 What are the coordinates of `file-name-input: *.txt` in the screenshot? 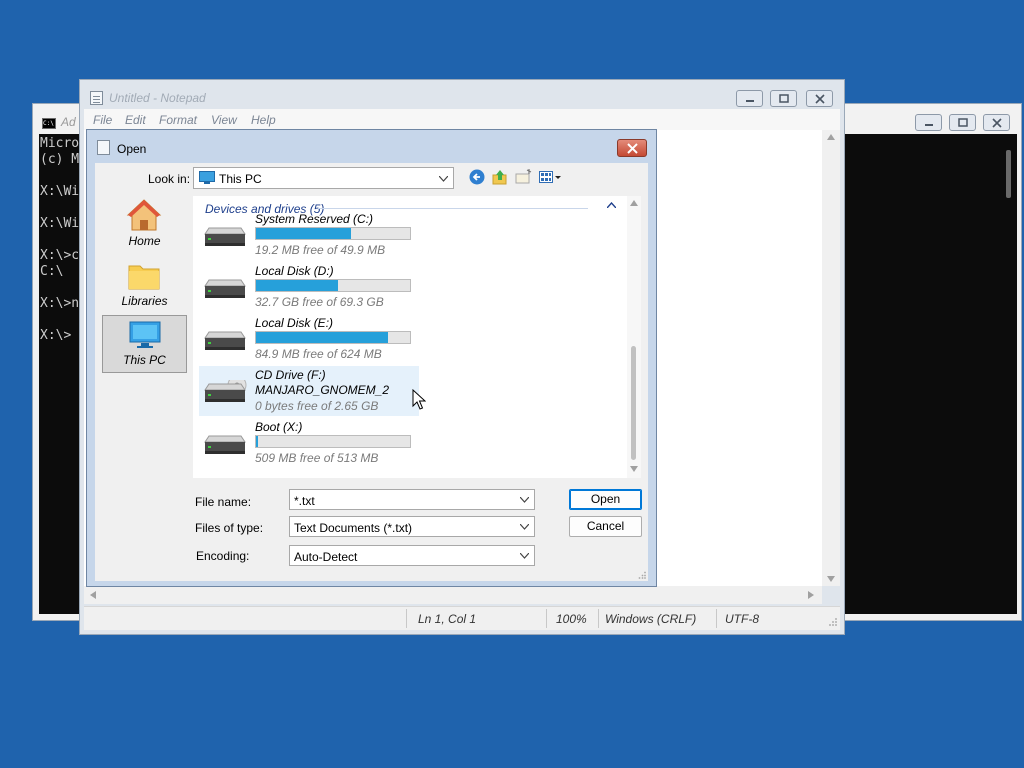 It's located at (412, 499).